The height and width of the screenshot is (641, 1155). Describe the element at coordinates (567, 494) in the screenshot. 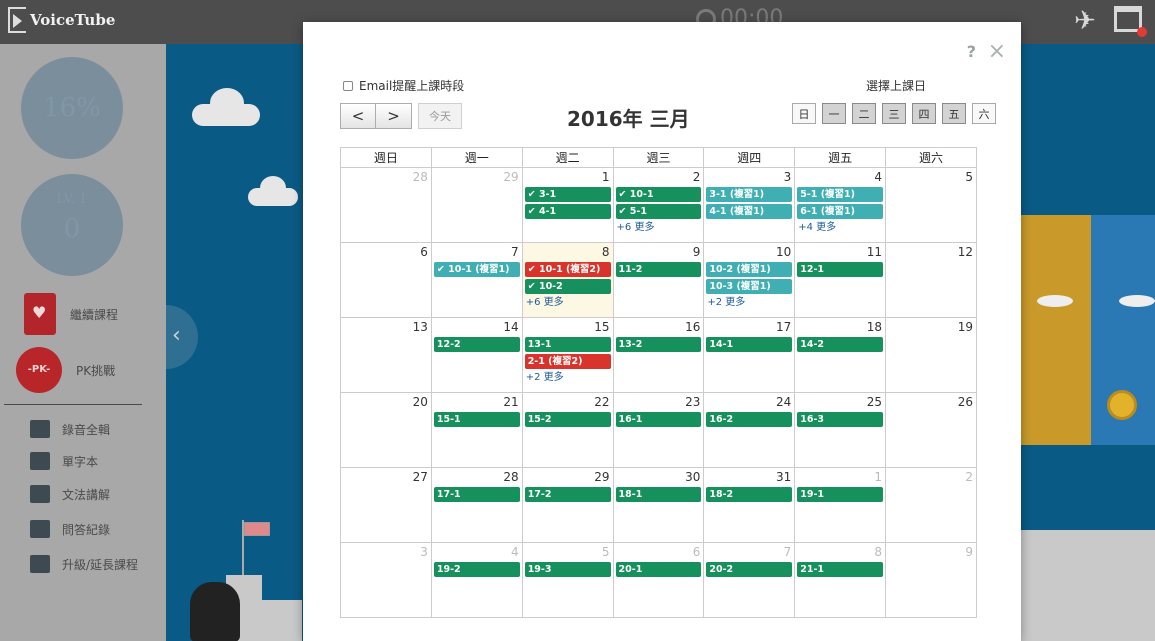

I see `calendar-event: 17-2` at that location.